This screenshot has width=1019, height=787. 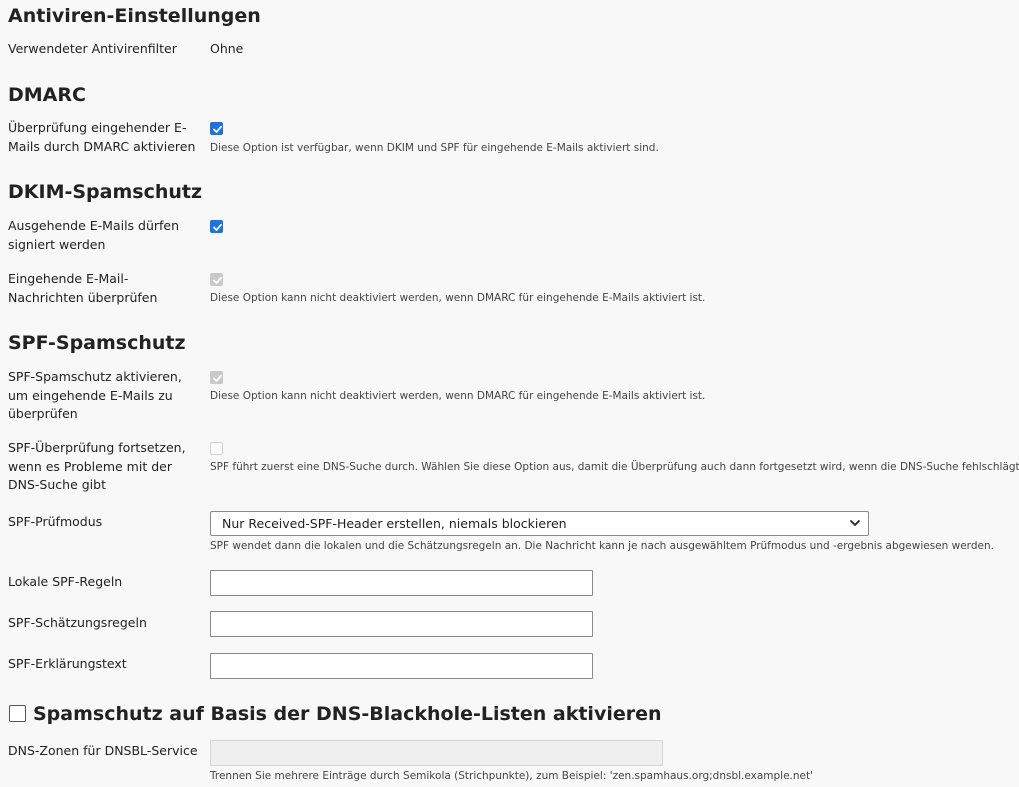 What do you see at coordinates (216, 448) in the screenshot?
I see `spf-continue-checkbox` at bounding box center [216, 448].